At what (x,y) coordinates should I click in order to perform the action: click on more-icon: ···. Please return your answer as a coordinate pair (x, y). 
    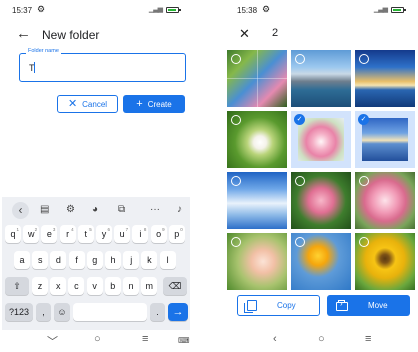
    Looking at the image, I should click on (155, 209).